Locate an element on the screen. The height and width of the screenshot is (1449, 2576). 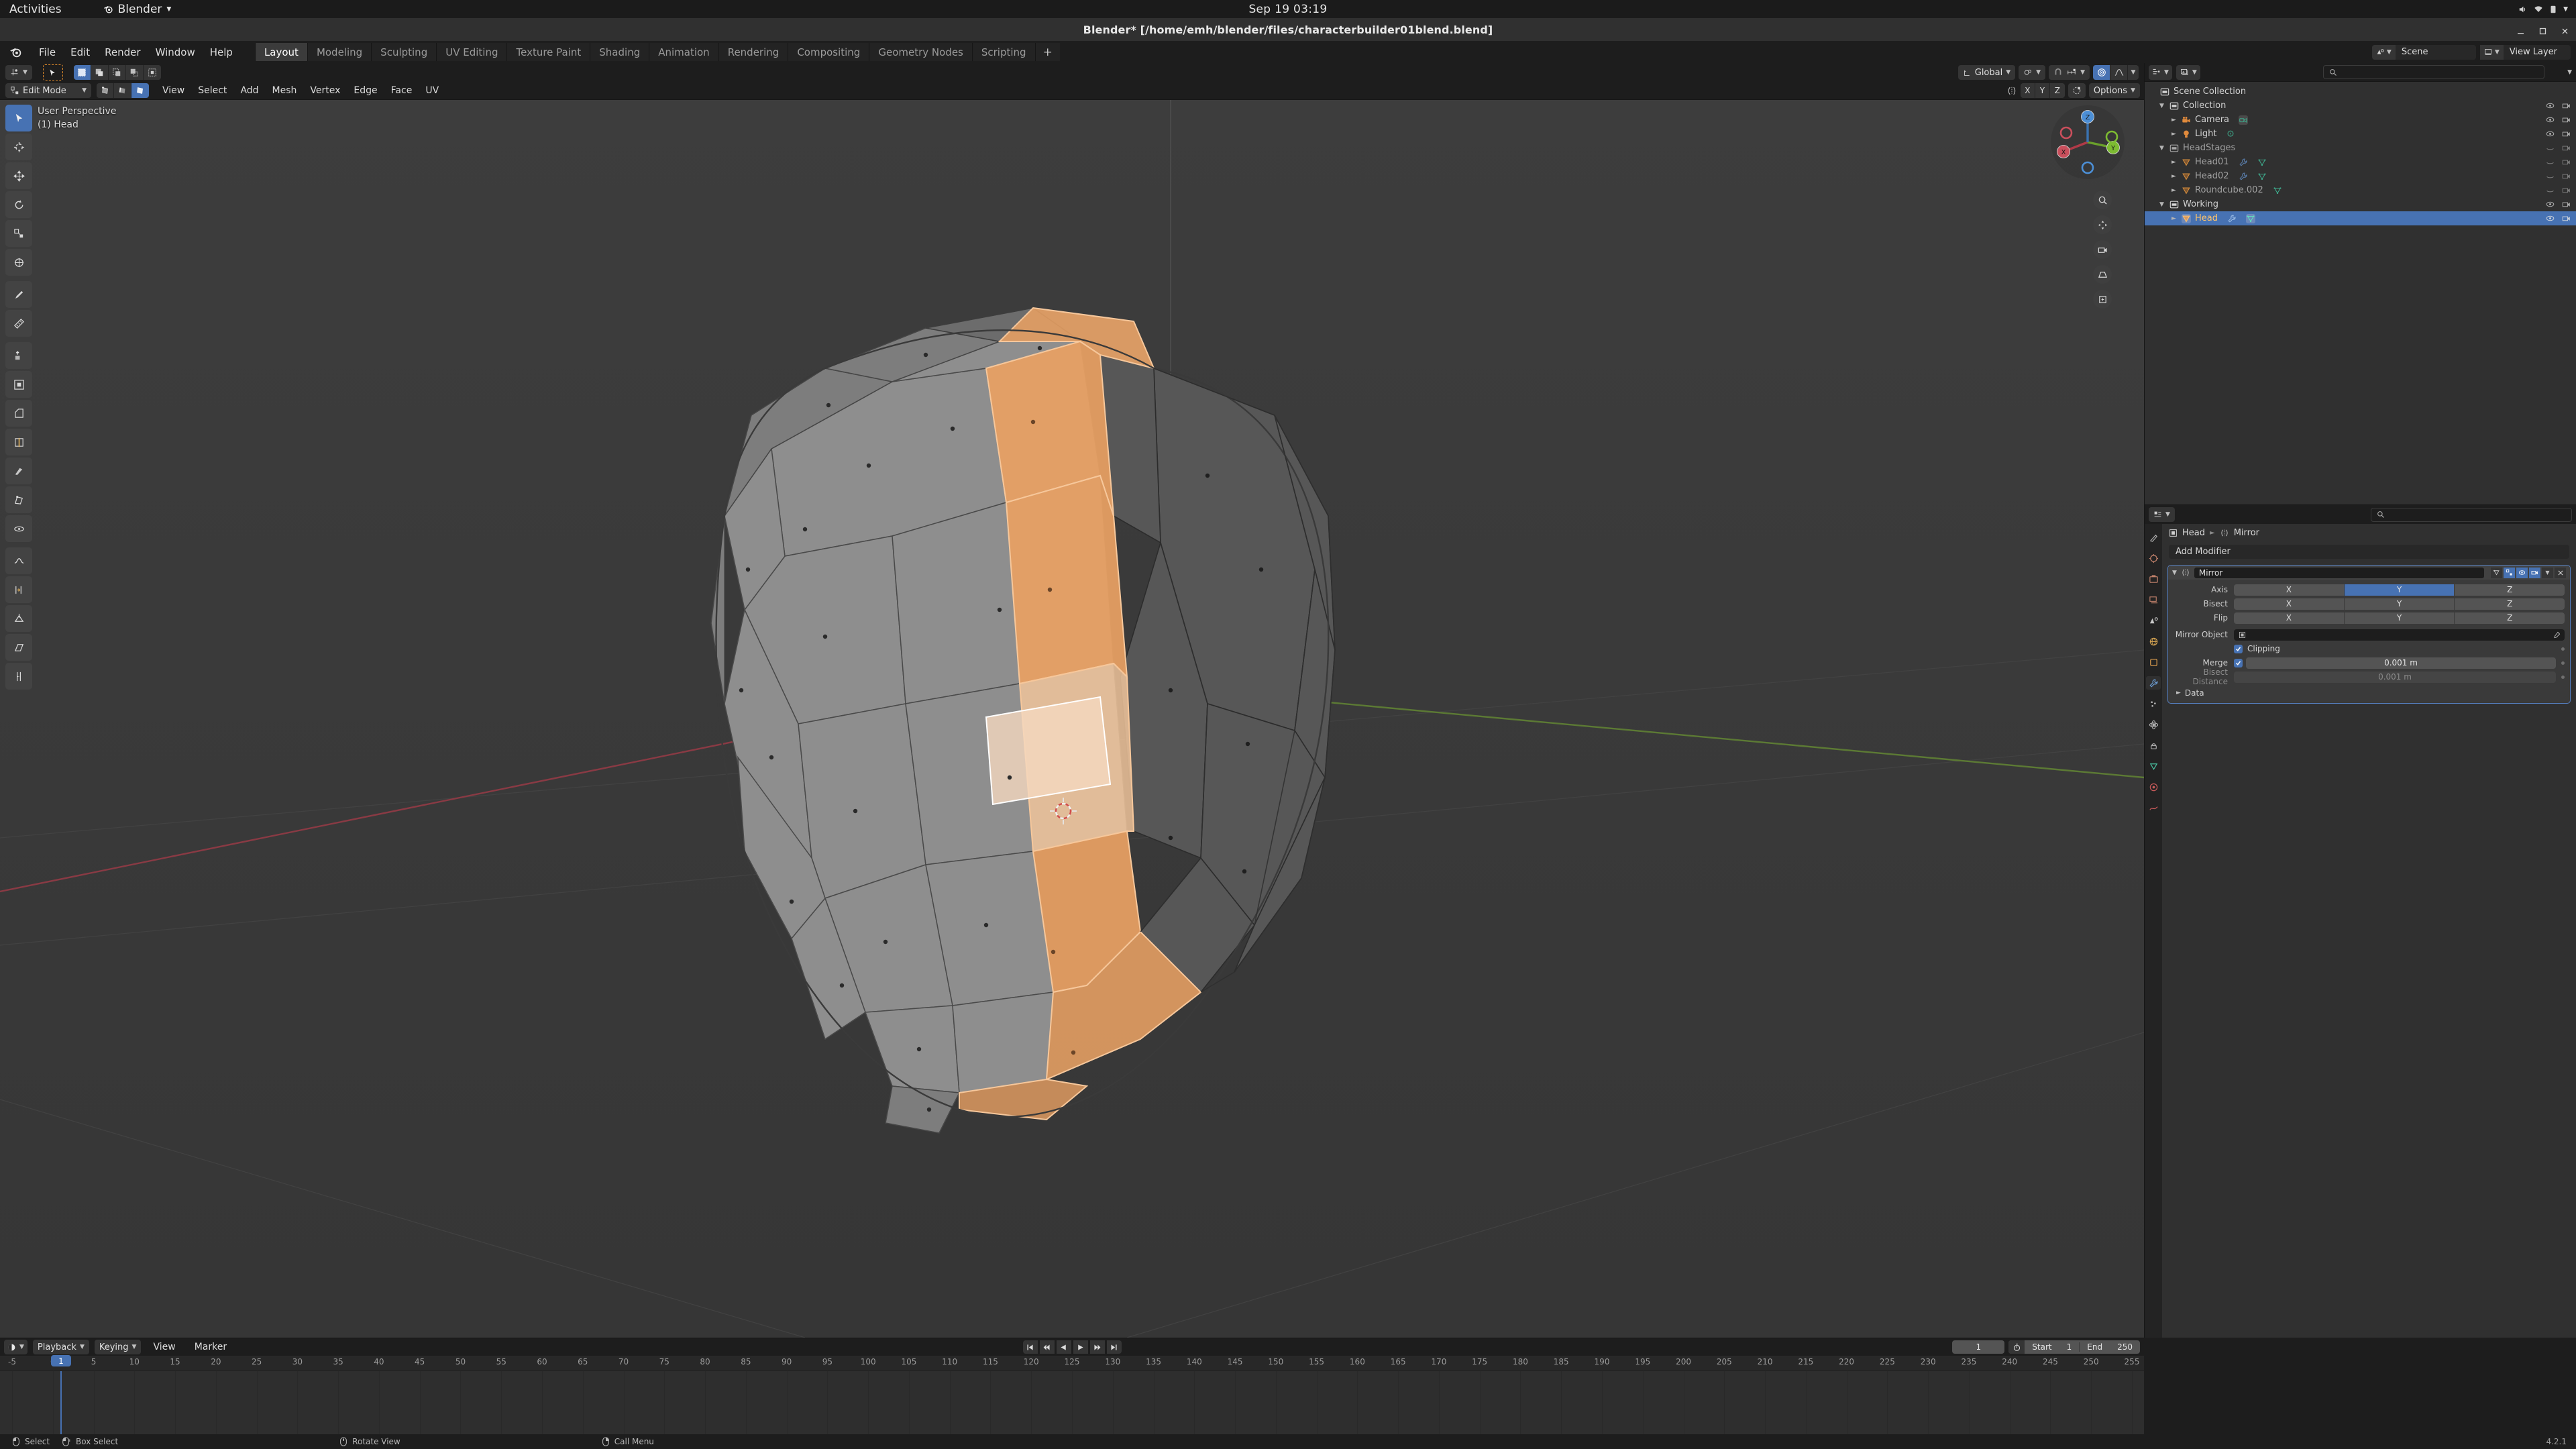
add-workspace-button: + is located at coordinates (1047, 52).